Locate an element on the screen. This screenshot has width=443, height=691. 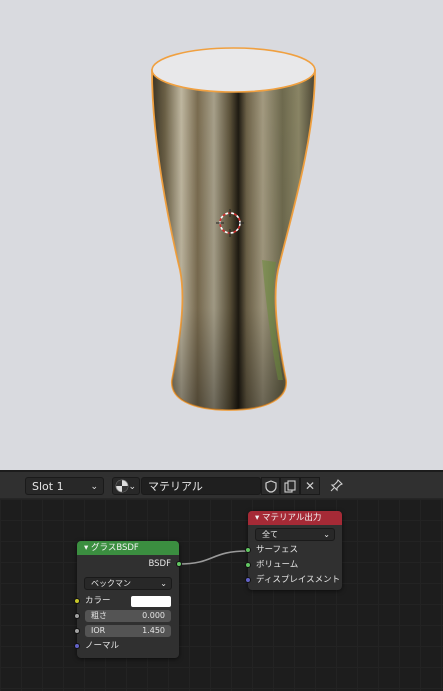
material-name-field: マテリアル is located at coordinates (201, 486).